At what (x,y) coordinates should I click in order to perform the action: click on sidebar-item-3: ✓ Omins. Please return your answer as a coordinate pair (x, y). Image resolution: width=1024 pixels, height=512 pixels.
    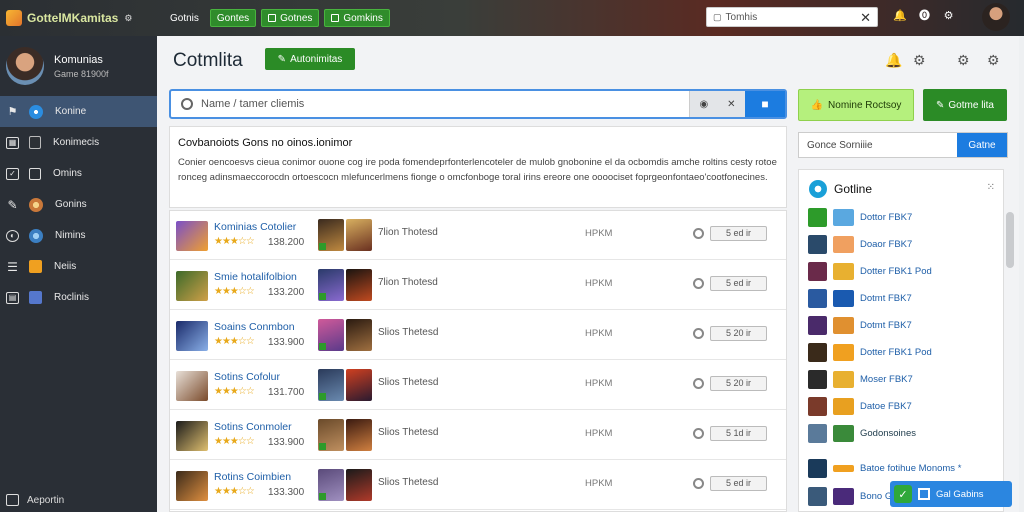
    Looking at the image, I should click on (78, 173).